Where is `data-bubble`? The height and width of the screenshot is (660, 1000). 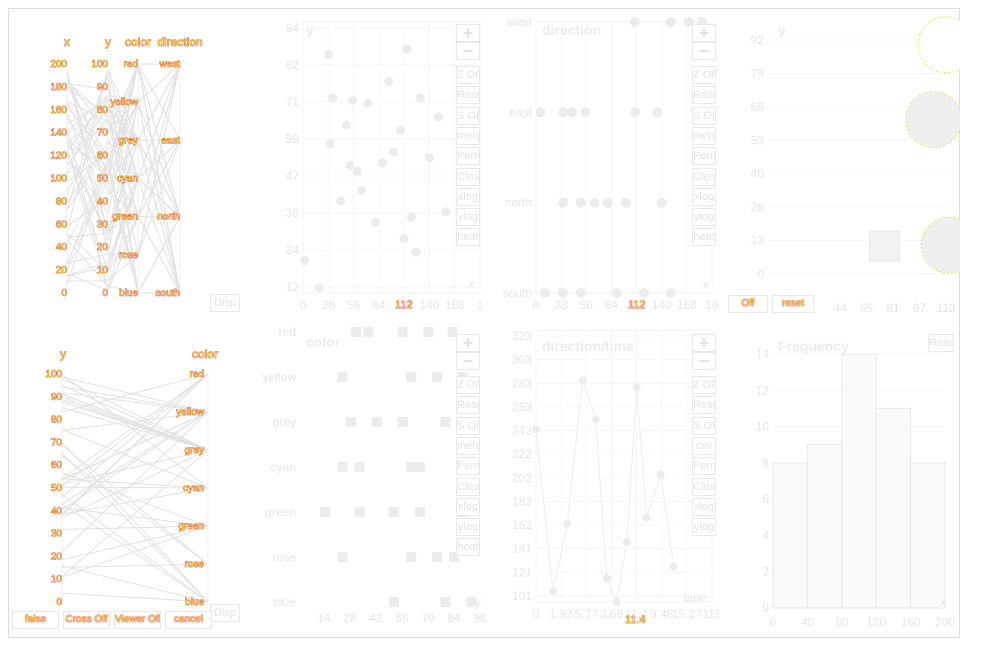 data-bubble is located at coordinates (940, 245).